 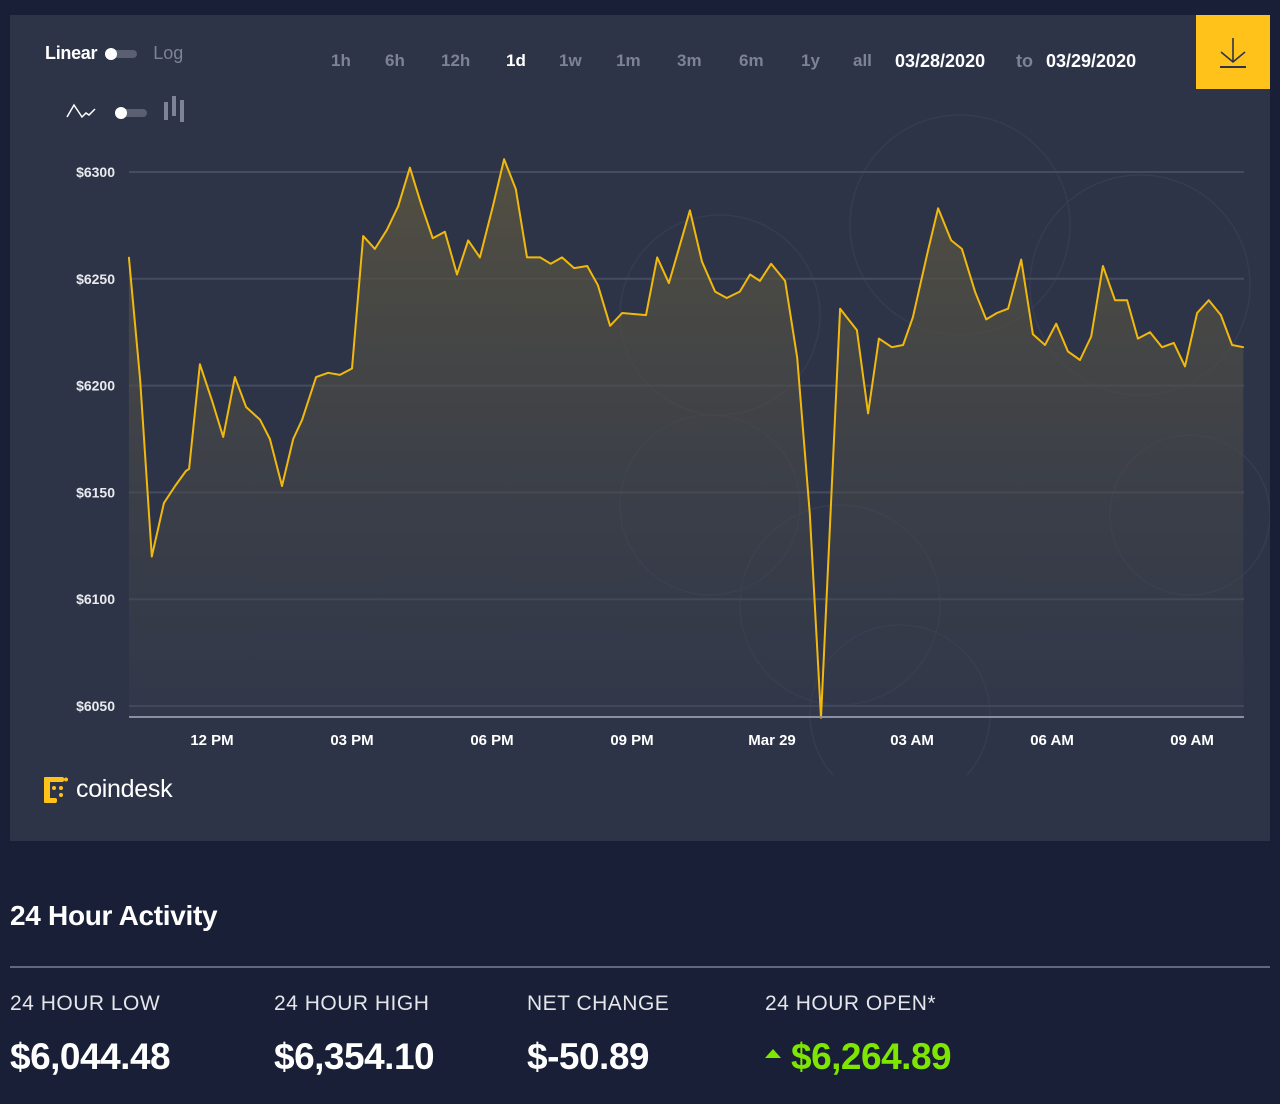 What do you see at coordinates (912, 740) in the screenshot?
I see `x-tick-label: 03 AM` at bounding box center [912, 740].